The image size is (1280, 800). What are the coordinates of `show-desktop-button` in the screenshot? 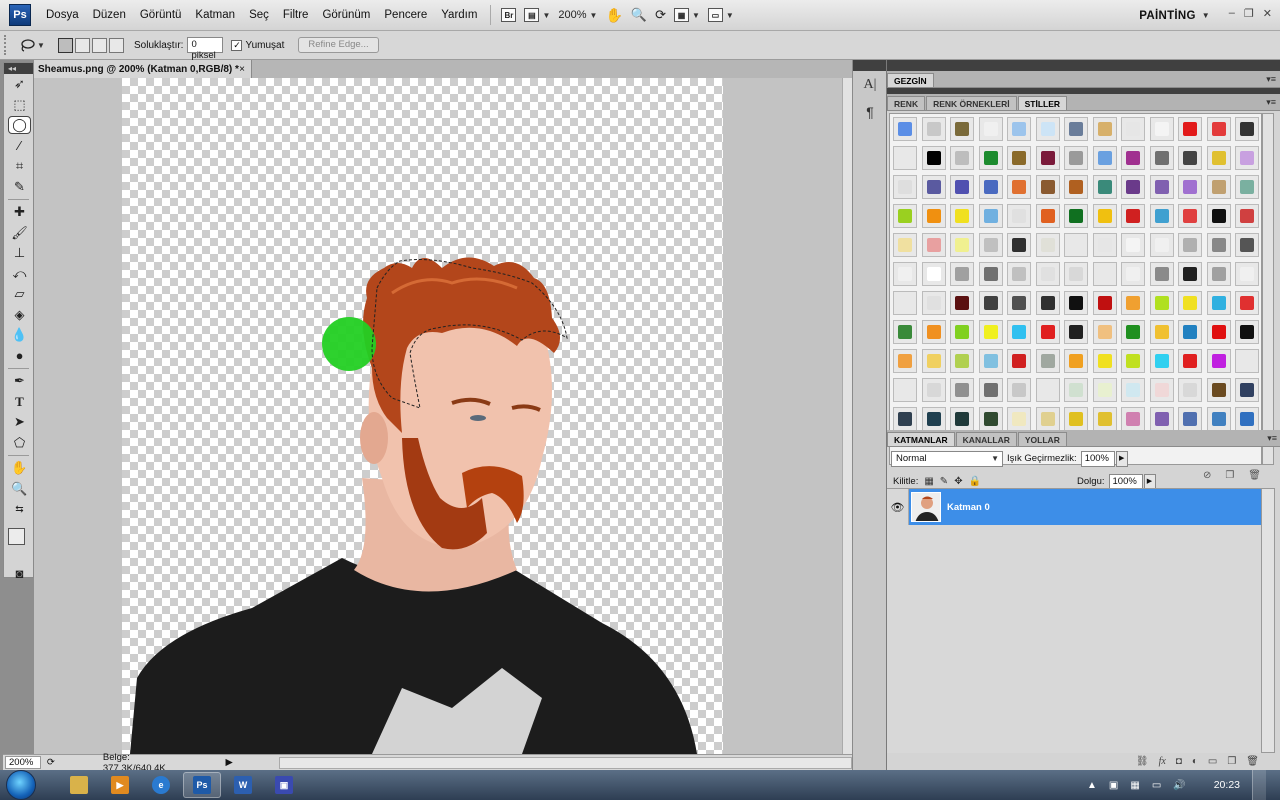 It's located at (1259, 785).